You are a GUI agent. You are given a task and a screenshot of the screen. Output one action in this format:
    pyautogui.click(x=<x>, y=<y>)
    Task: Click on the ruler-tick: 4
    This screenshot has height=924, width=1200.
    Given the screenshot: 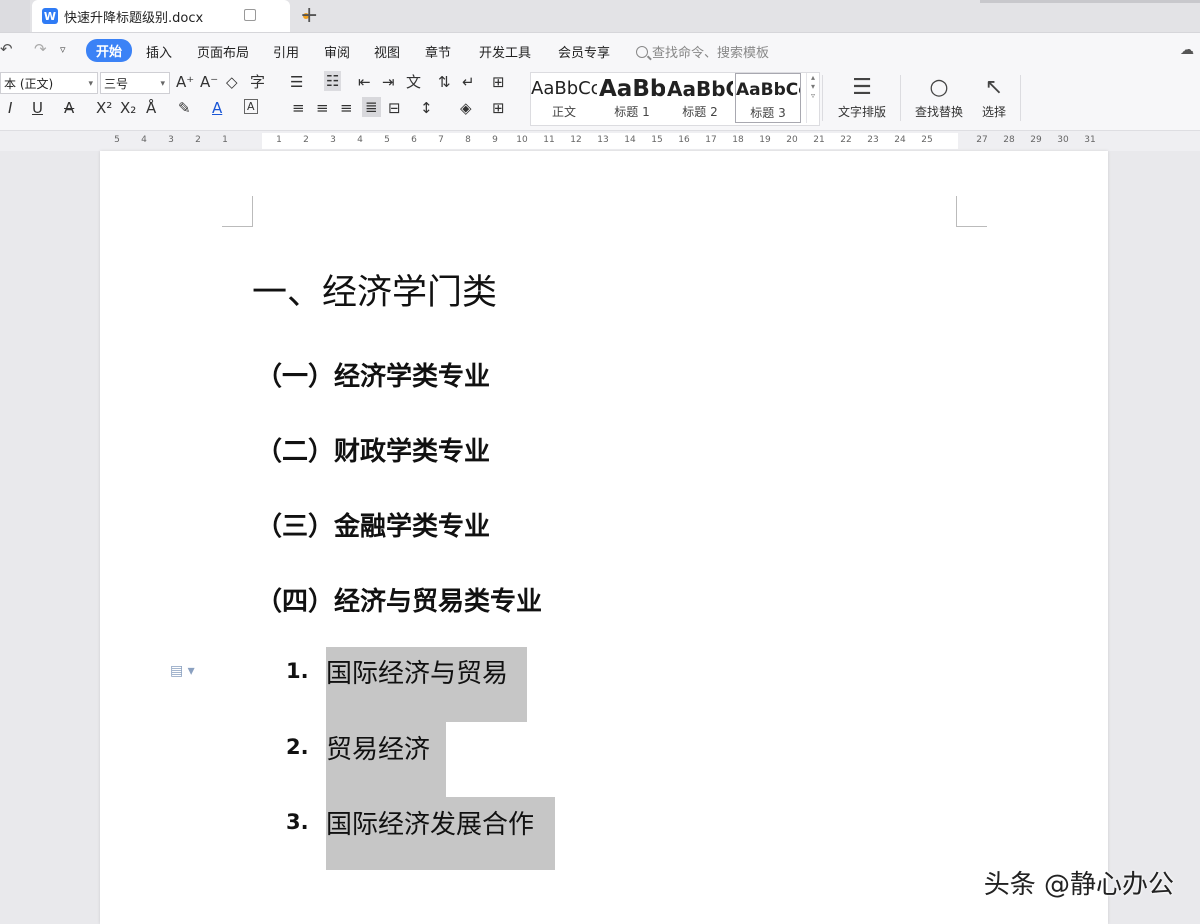 What is the action you would take?
    pyautogui.click(x=360, y=140)
    